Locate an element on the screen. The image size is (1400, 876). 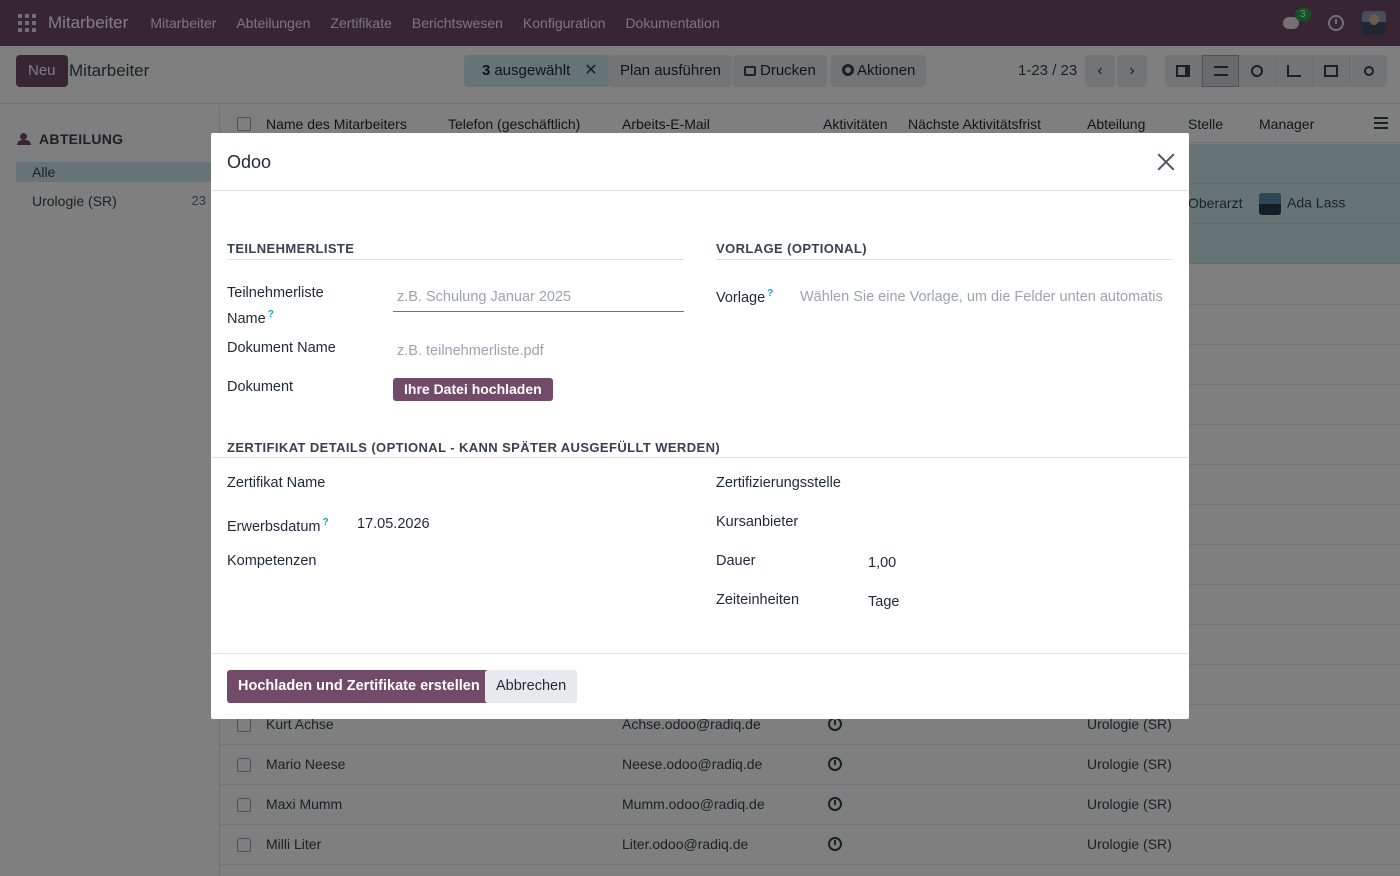
upload-and-create-button: Hochladen und Zertifikate erstellen is located at coordinates (359, 686).